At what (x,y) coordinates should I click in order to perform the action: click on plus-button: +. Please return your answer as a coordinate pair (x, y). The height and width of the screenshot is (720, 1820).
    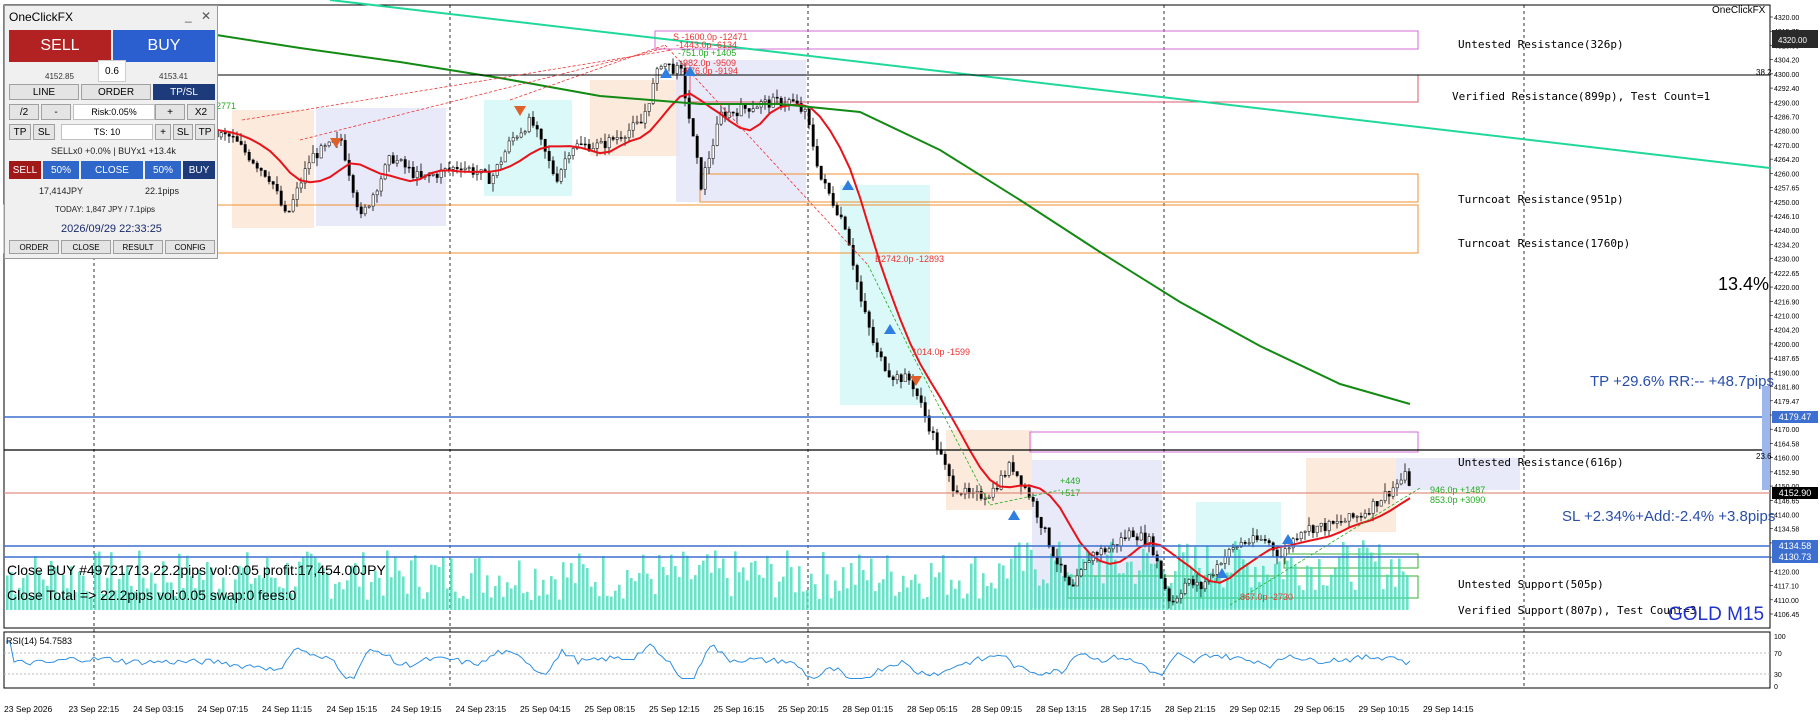
    Looking at the image, I should click on (170, 112).